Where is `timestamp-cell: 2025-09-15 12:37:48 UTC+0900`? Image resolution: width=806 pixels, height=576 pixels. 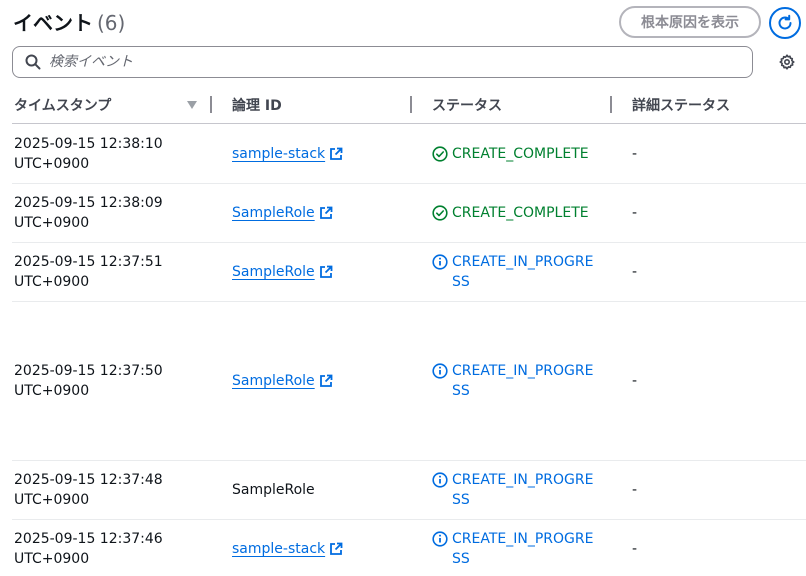 timestamp-cell: 2025-09-15 12:37:48 UTC+0900 is located at coordinates (109, 490).